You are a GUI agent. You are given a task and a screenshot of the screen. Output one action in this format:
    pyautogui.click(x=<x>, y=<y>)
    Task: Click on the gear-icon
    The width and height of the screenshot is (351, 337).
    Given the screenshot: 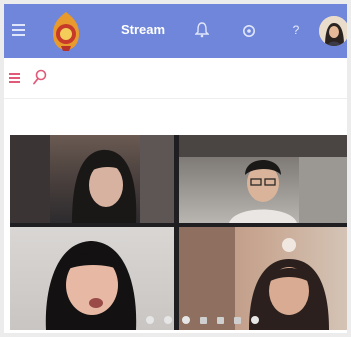 What is the action you would take?
    pyautogui.click(x=249, y=31)
    